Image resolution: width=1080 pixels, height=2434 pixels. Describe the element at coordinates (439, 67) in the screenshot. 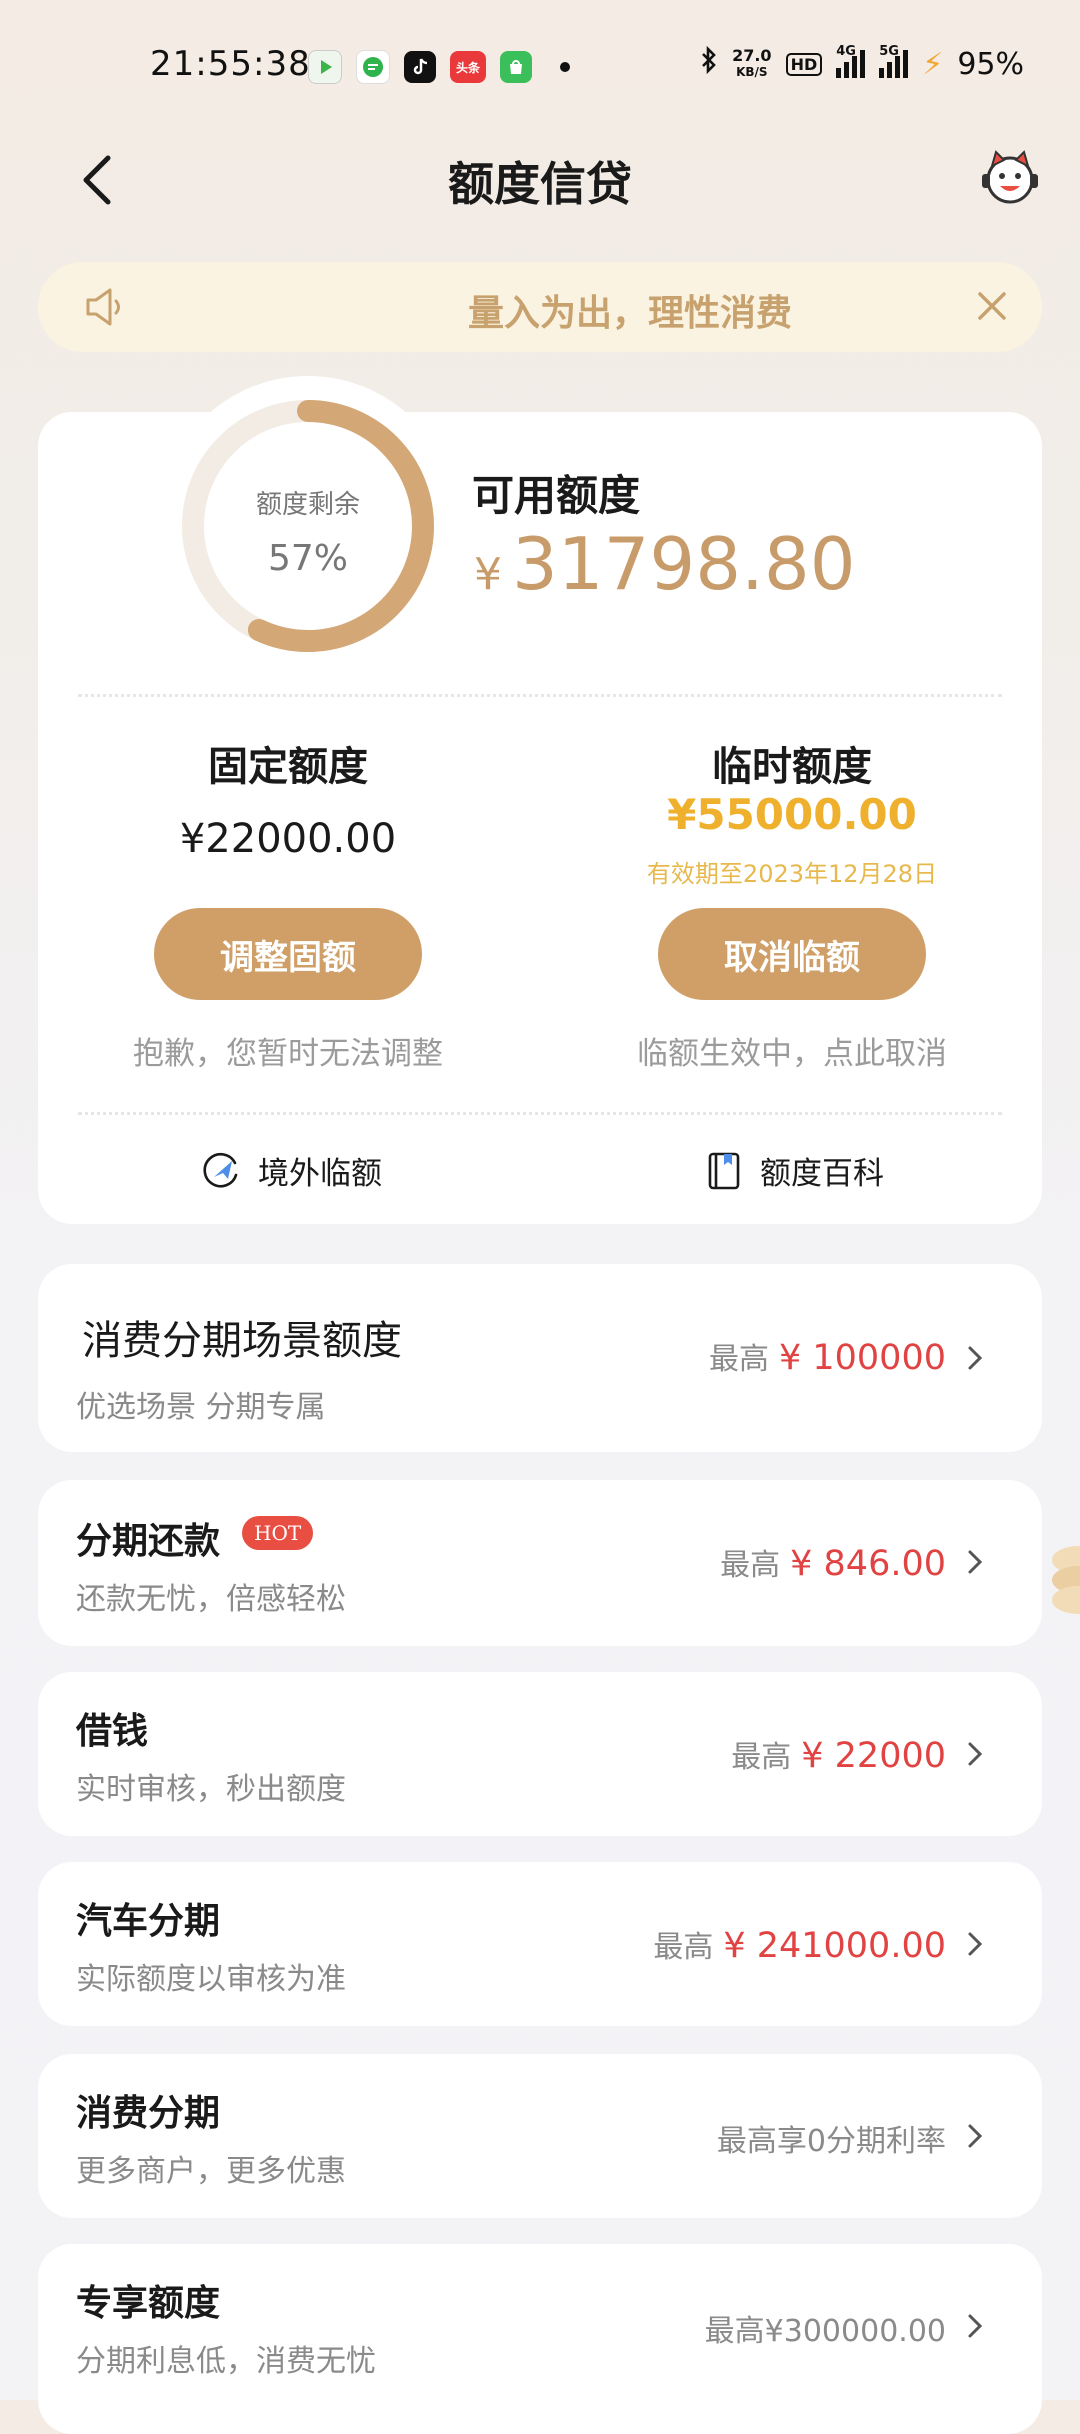

I see `notification-icons: 头条` at that location.